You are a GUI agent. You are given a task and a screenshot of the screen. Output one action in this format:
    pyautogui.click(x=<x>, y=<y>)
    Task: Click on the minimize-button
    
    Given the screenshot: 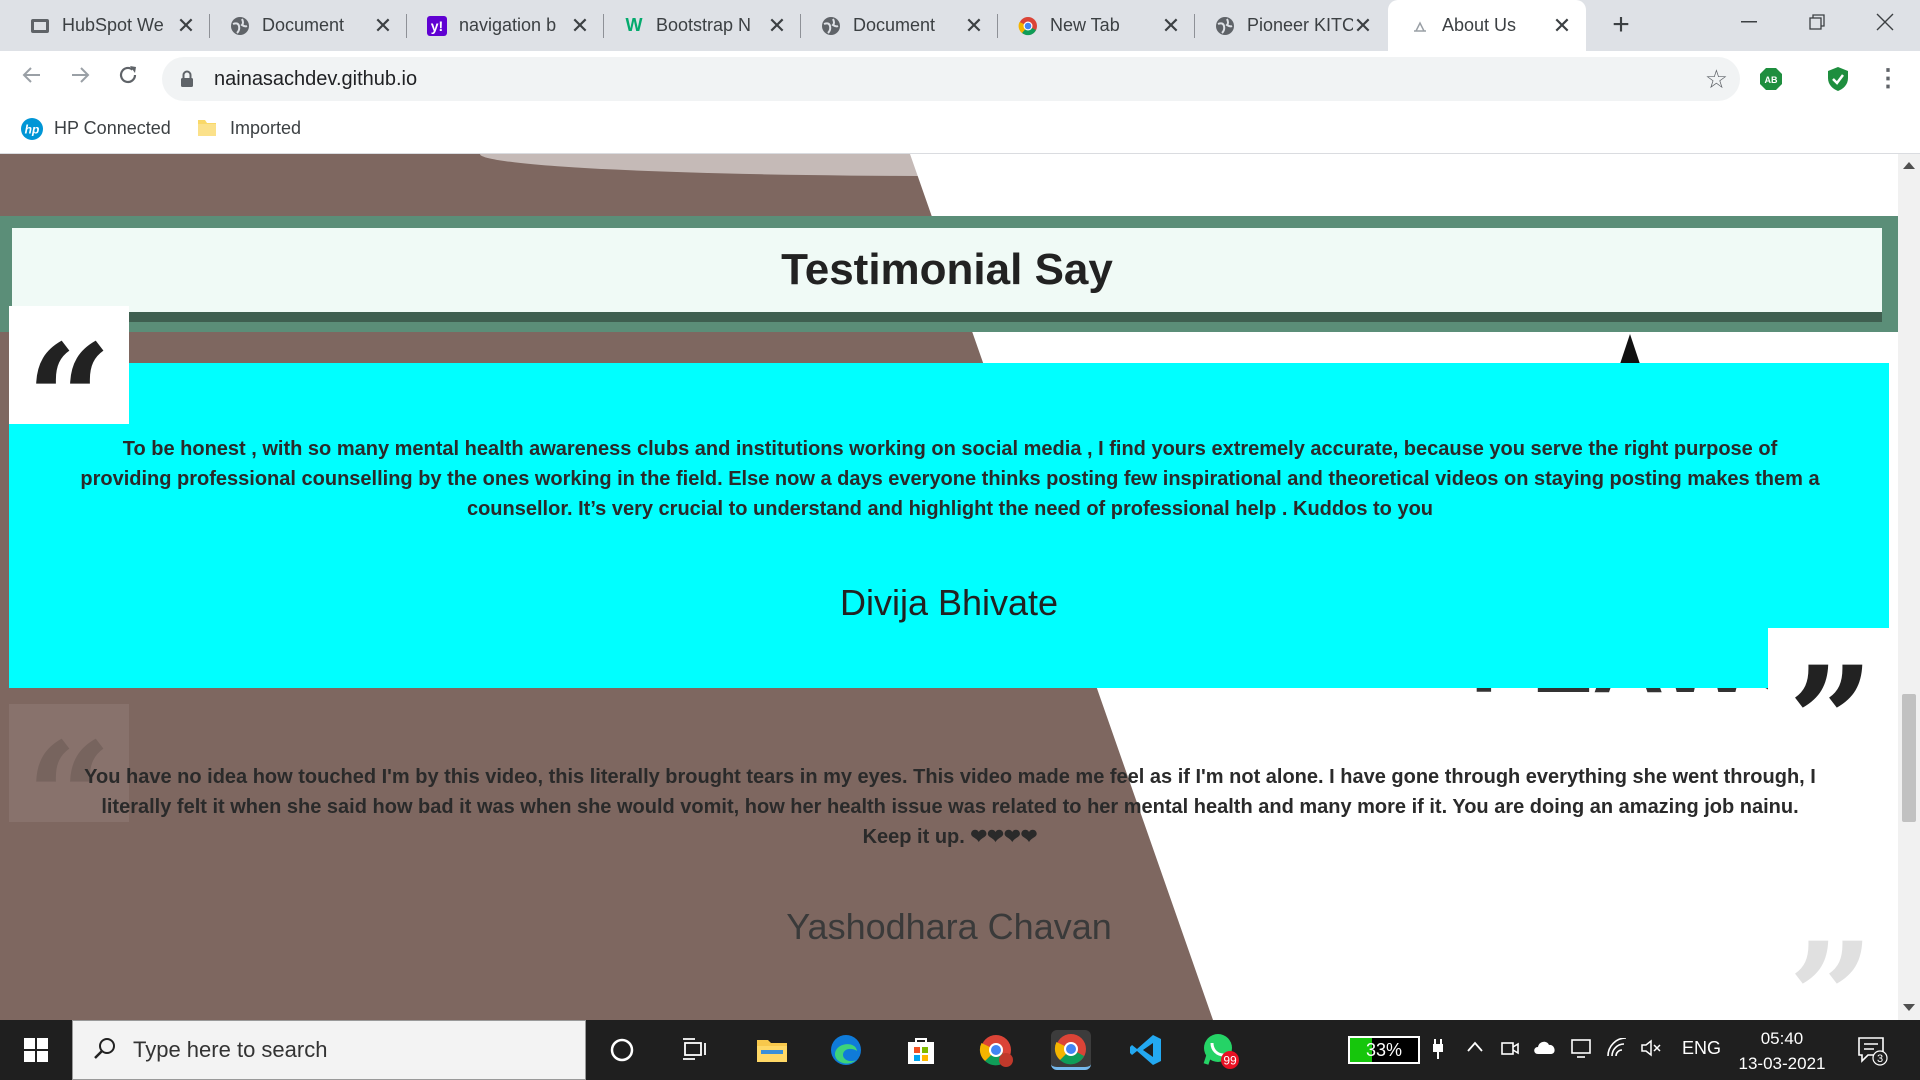 What is the action you would take?
    pyautogui.click(x=1749, y=22)
    